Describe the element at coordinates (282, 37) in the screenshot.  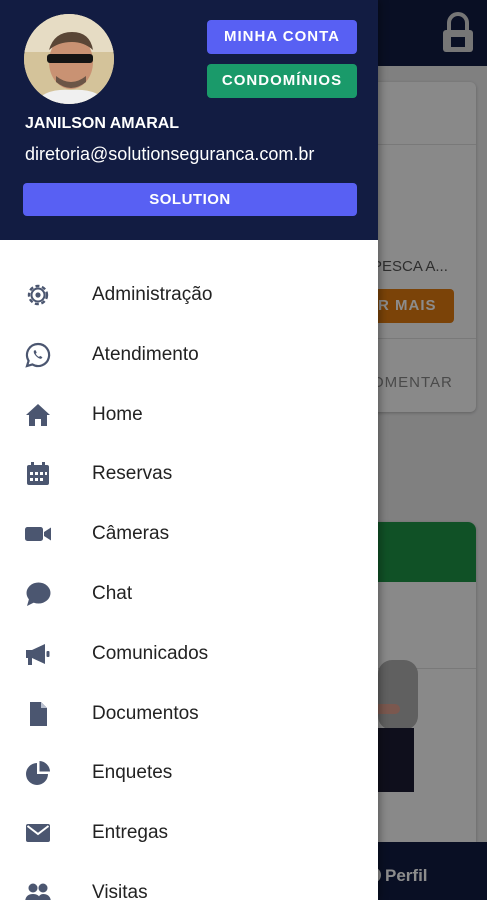
I see `my-account-button: MINHA CONTA` at that location.